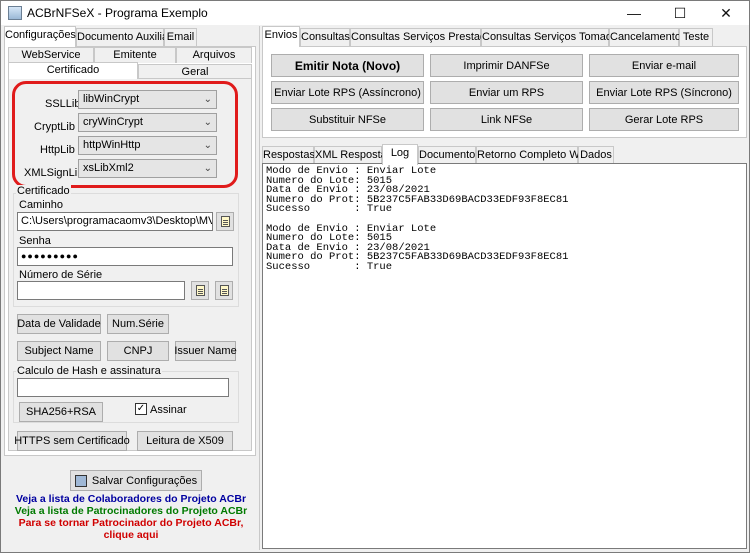 This screenshot has height=553, width=750. What do you see at coordinates (138, 324) in the screenshot?
I see `num-serie-button: Num.Série` at bounding box center [138, 324].